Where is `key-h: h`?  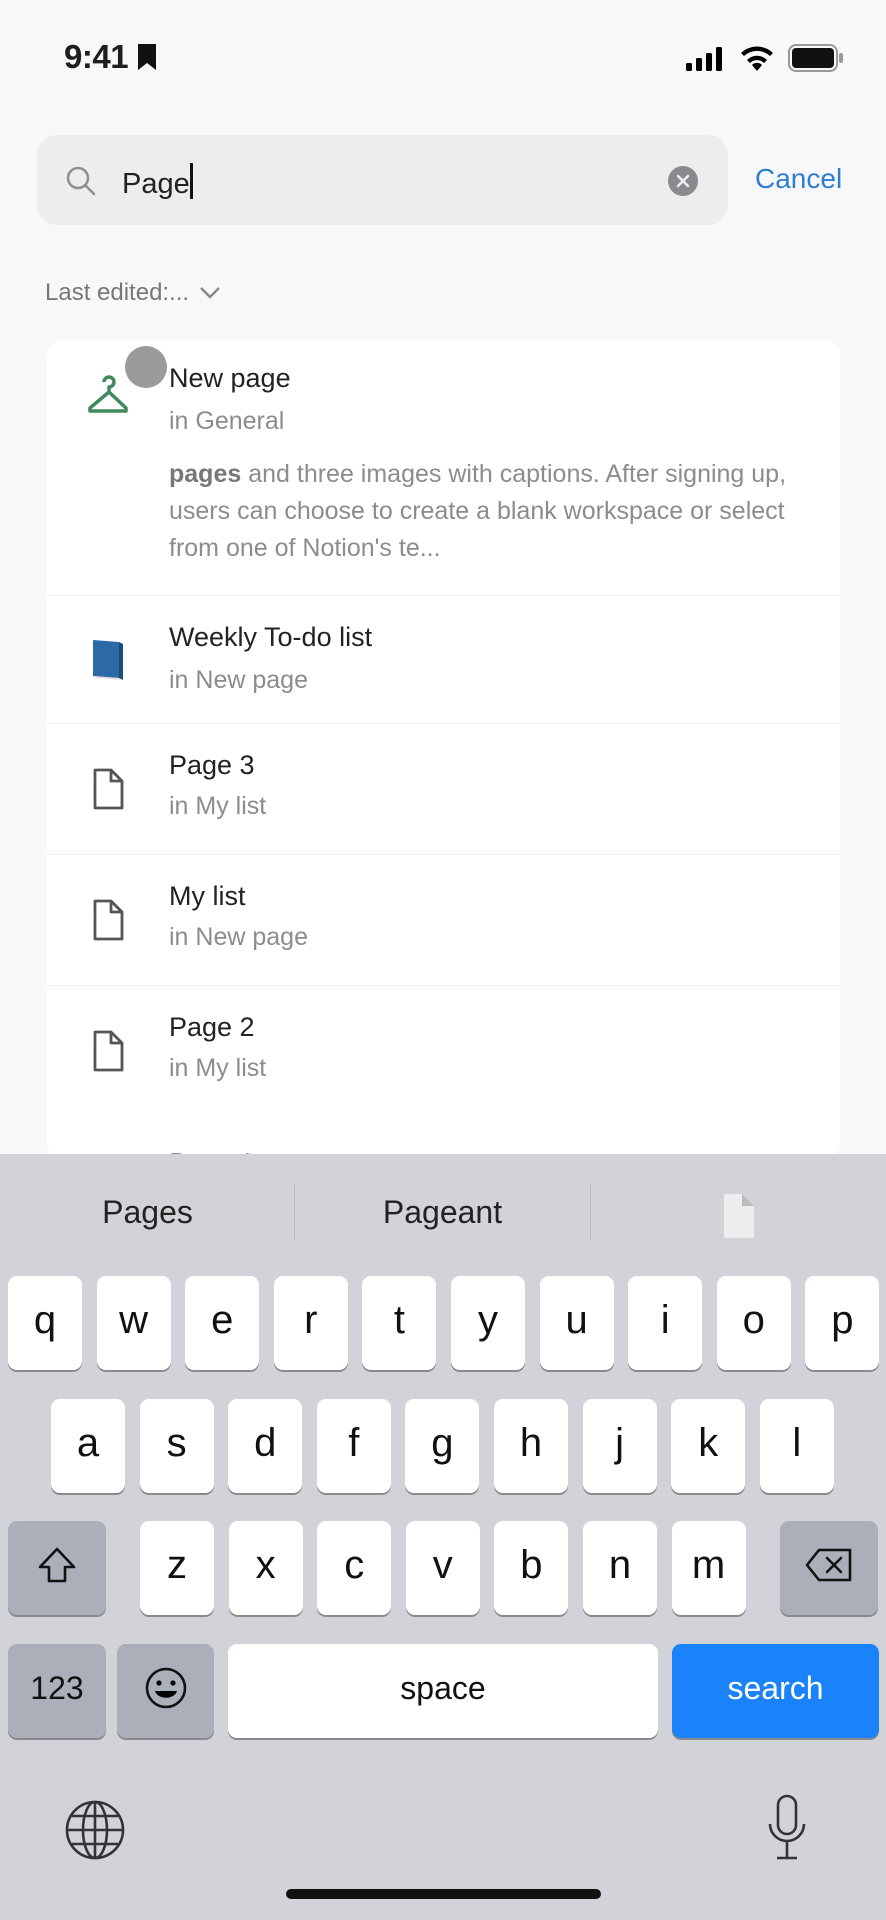 key-h: h is located at coordinates (531, 1446).